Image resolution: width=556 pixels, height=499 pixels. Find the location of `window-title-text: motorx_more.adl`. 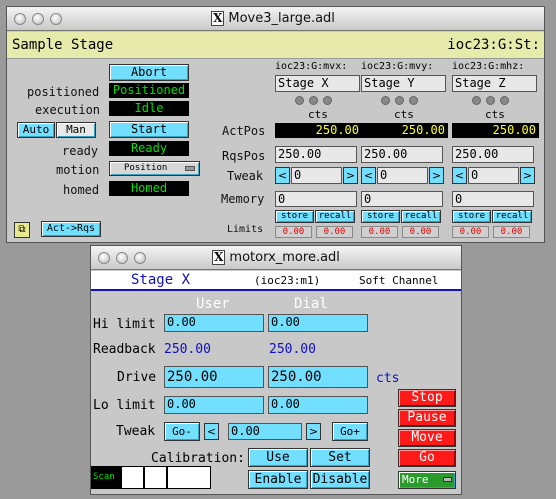

window-title-text: motorx_more.adl is located at coordinates (284, 257).